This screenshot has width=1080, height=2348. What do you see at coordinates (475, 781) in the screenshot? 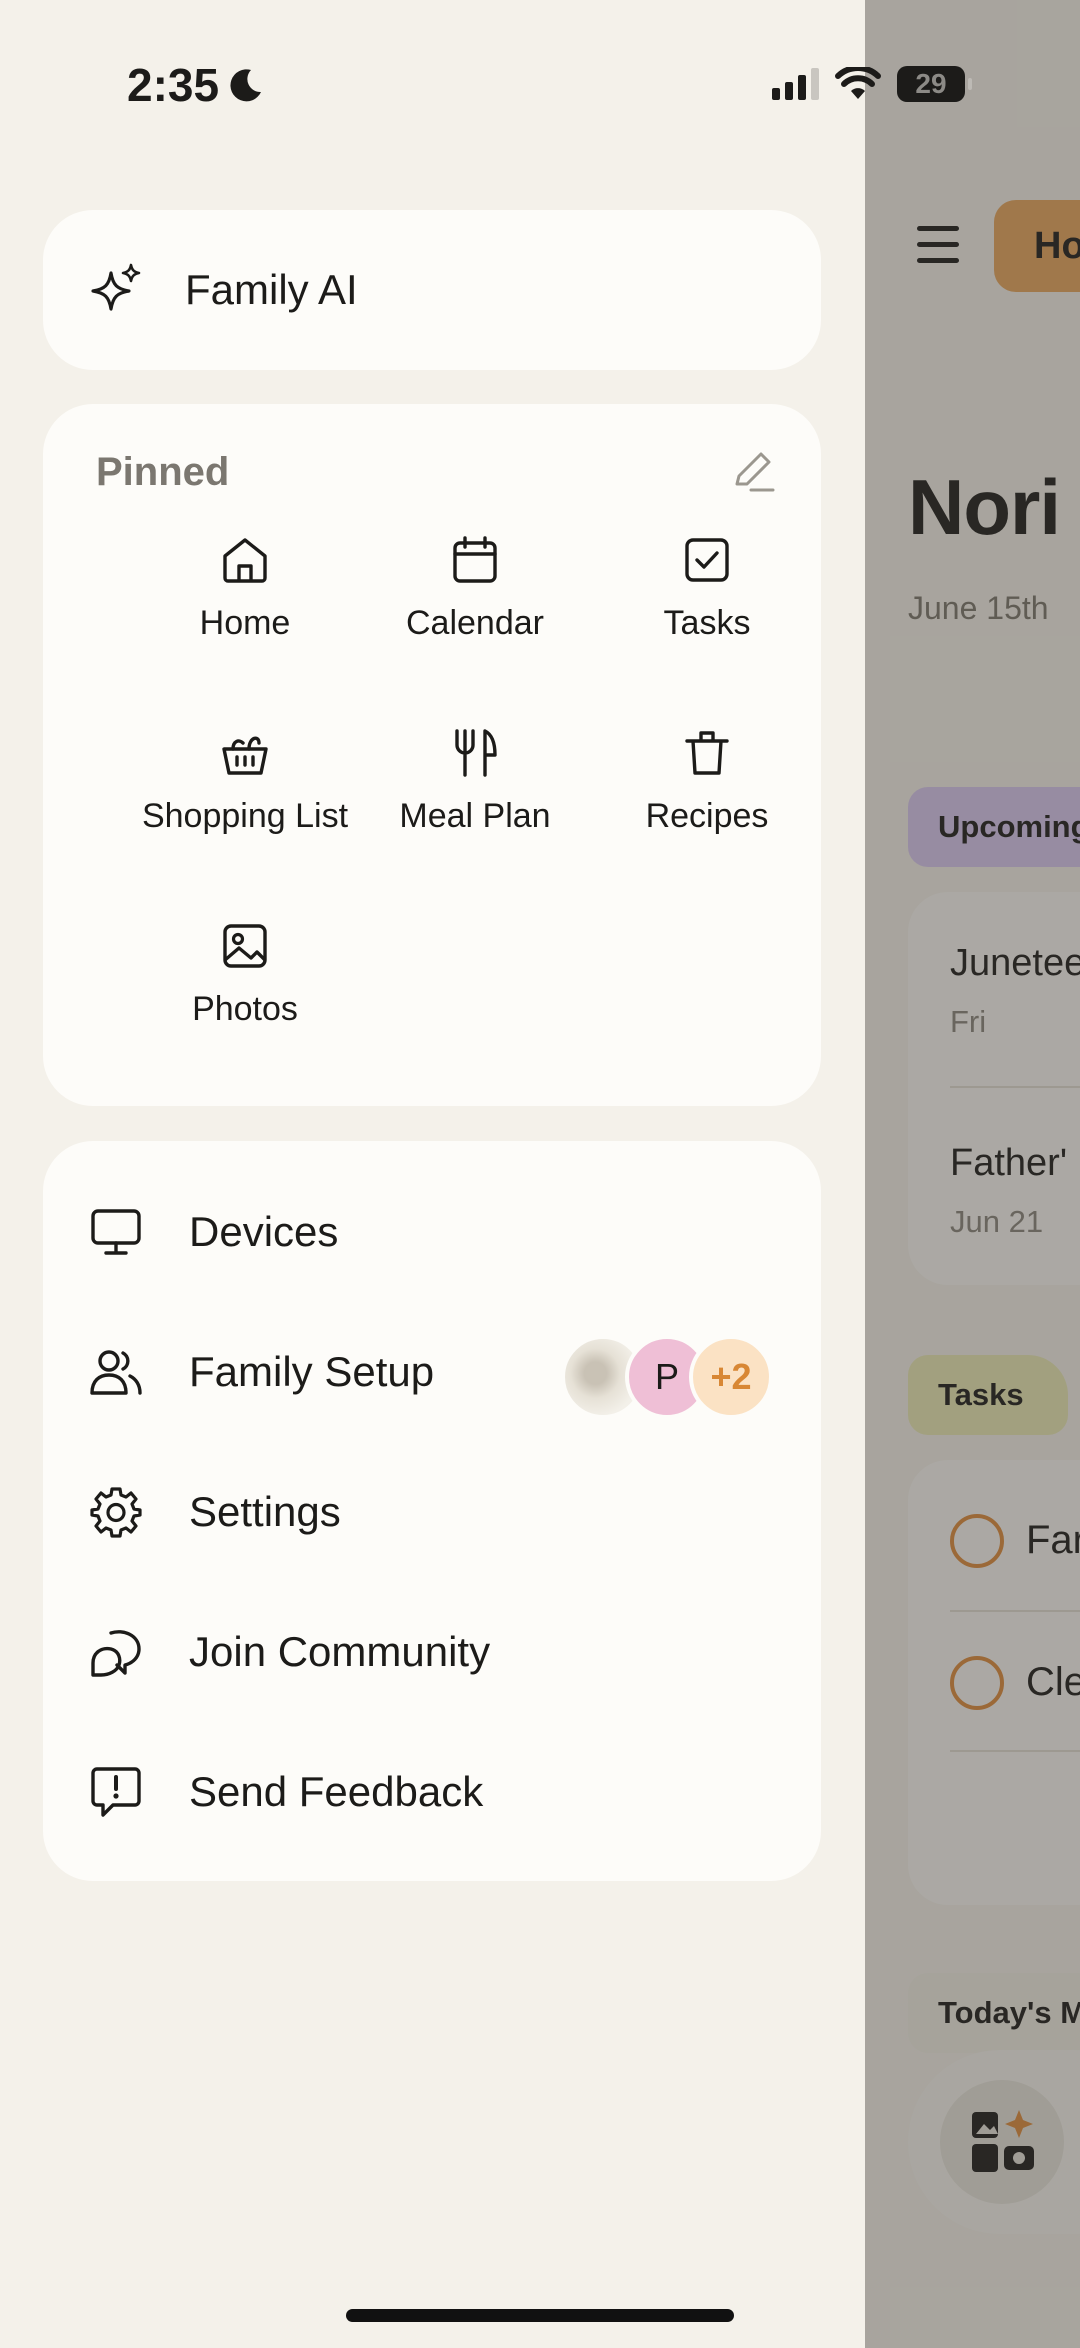
I see `pinned-item-meal-plan: Meal Plan` at bounding box center [475, 781].